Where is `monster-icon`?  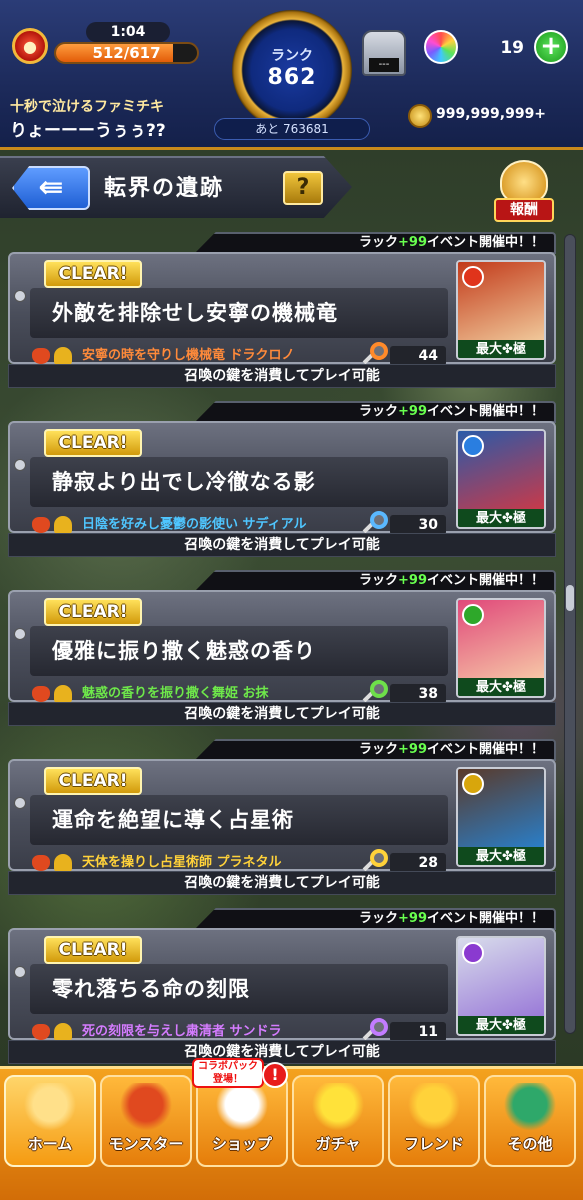 monster-icon is located at coordinates (146, 1107).